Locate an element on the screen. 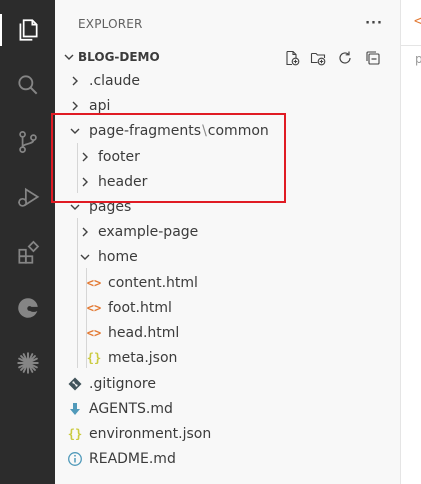 The width and height of the screenshot is (421, 484). tree-folder-claude: .claude is located at coordinates (227, 81).